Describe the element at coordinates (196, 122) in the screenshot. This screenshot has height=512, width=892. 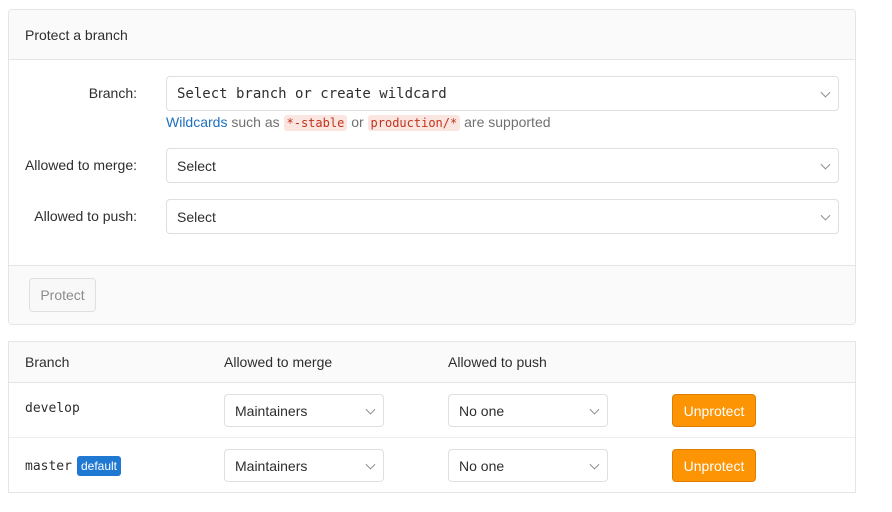
I see `wildcards-link: Wildcards` at that location.